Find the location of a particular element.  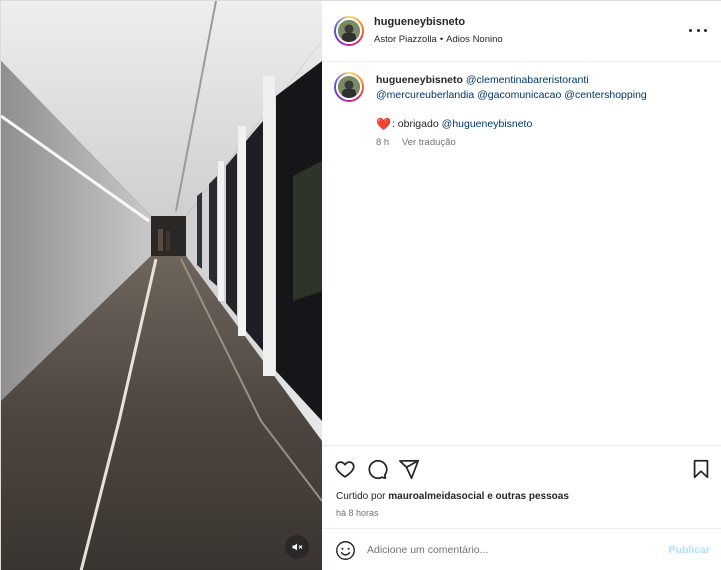

mention-link: @centershopping is located at coordinates (605, 95).